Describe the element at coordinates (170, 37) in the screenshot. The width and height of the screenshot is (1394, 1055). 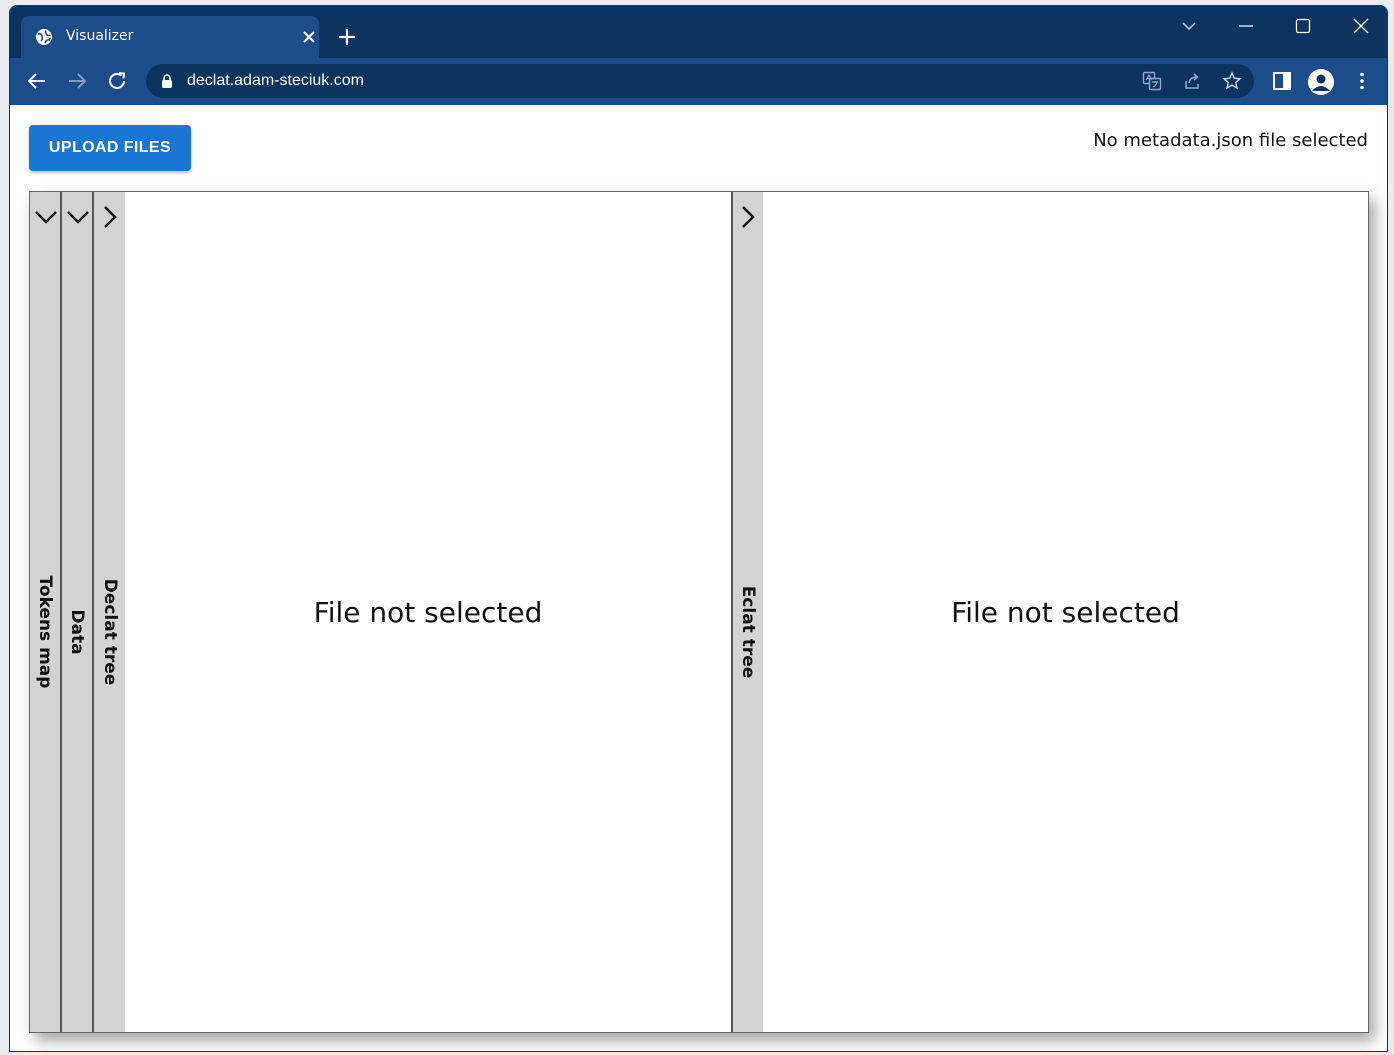
I see `tab-visualizer: Visualizer` at that location.